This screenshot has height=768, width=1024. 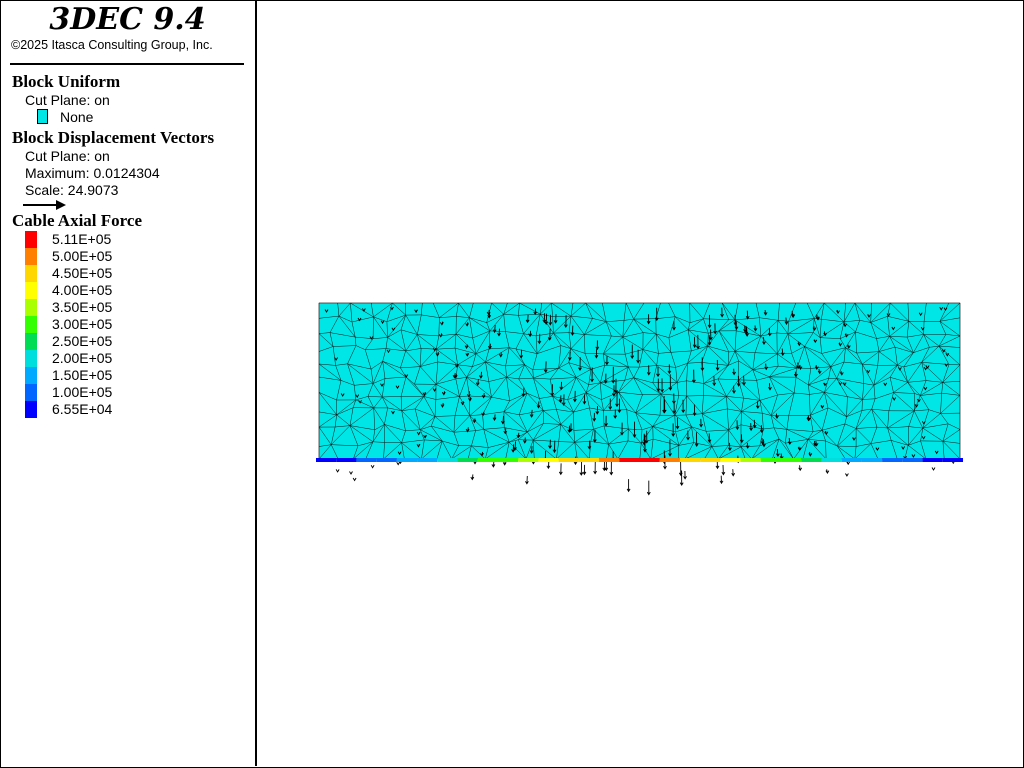 I want to click on block-legend-title: Block Uniform, so click(x=66, y=81).